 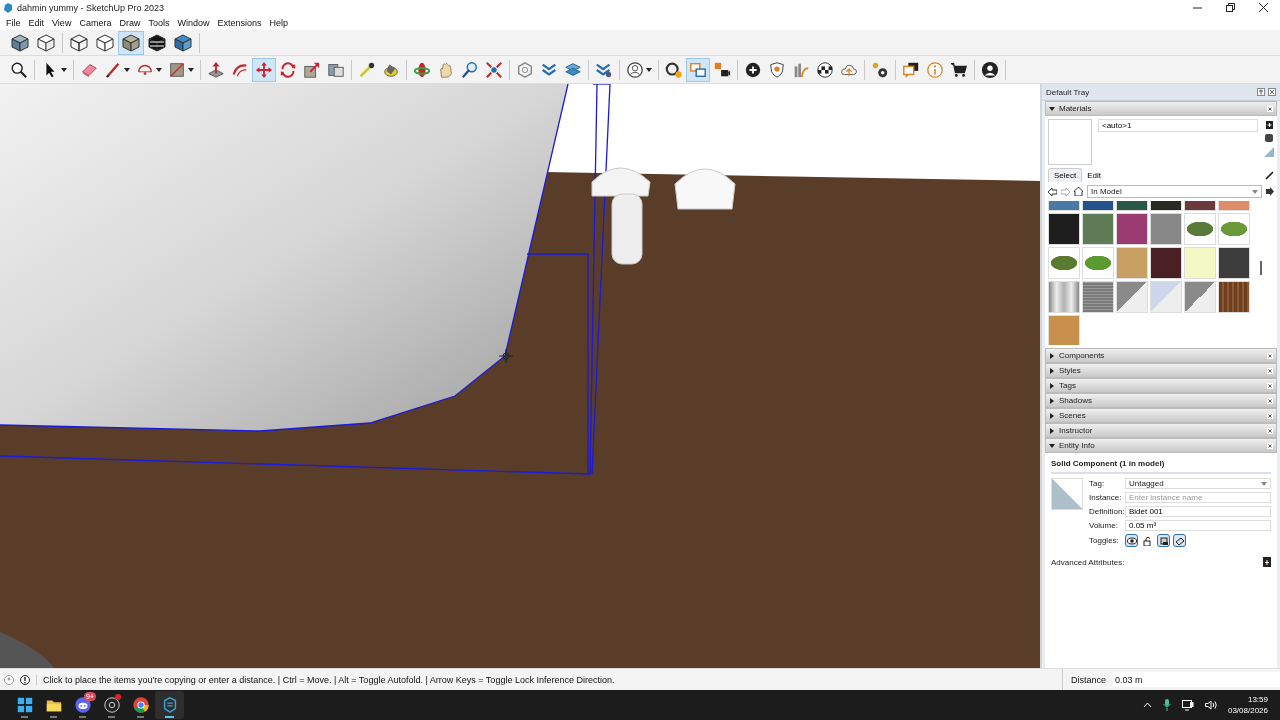 I want to click on person-circle-icon, so click(x=635, y=69).